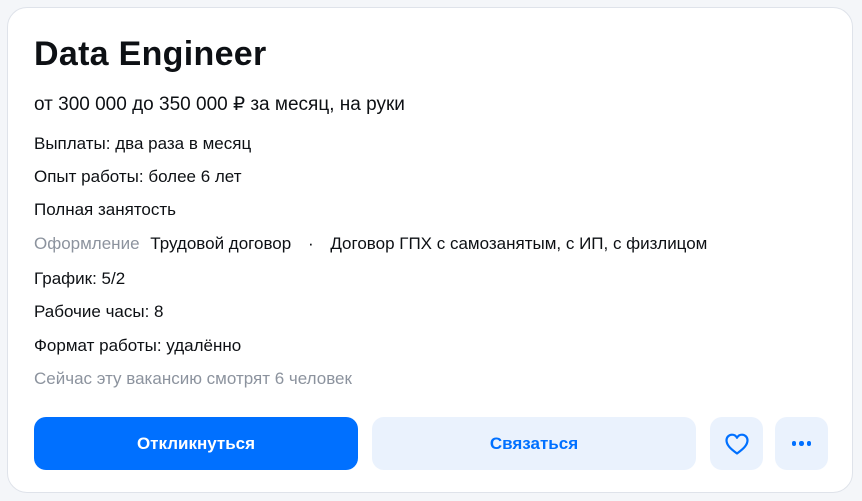 The width and height of the screenshot is (862, 501). Describe the element at coordinates (138, 176) in the screenshot. I see `experience-info: Опыт работы: более 6 лет` at that location.